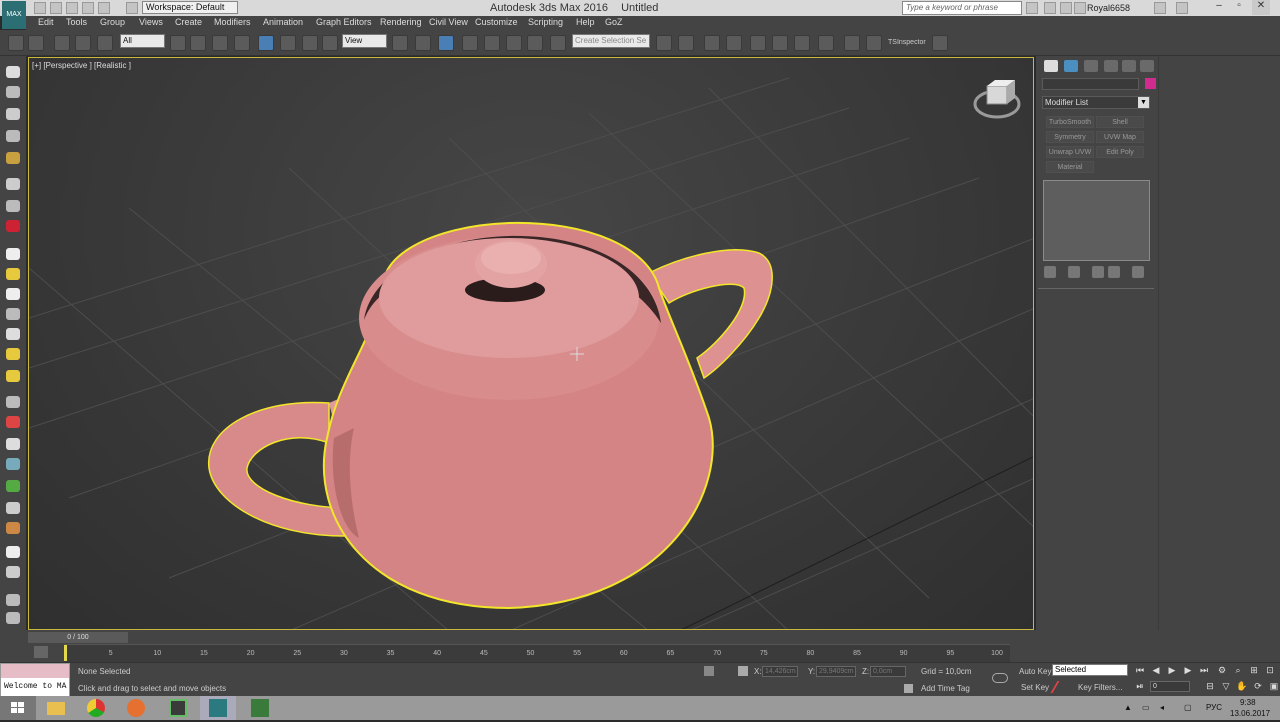 Image resolution: width=1280 pixels, height=722 pixels. I want to click on turbosmooth-button: TurboSmooth, so click(1070, 122).